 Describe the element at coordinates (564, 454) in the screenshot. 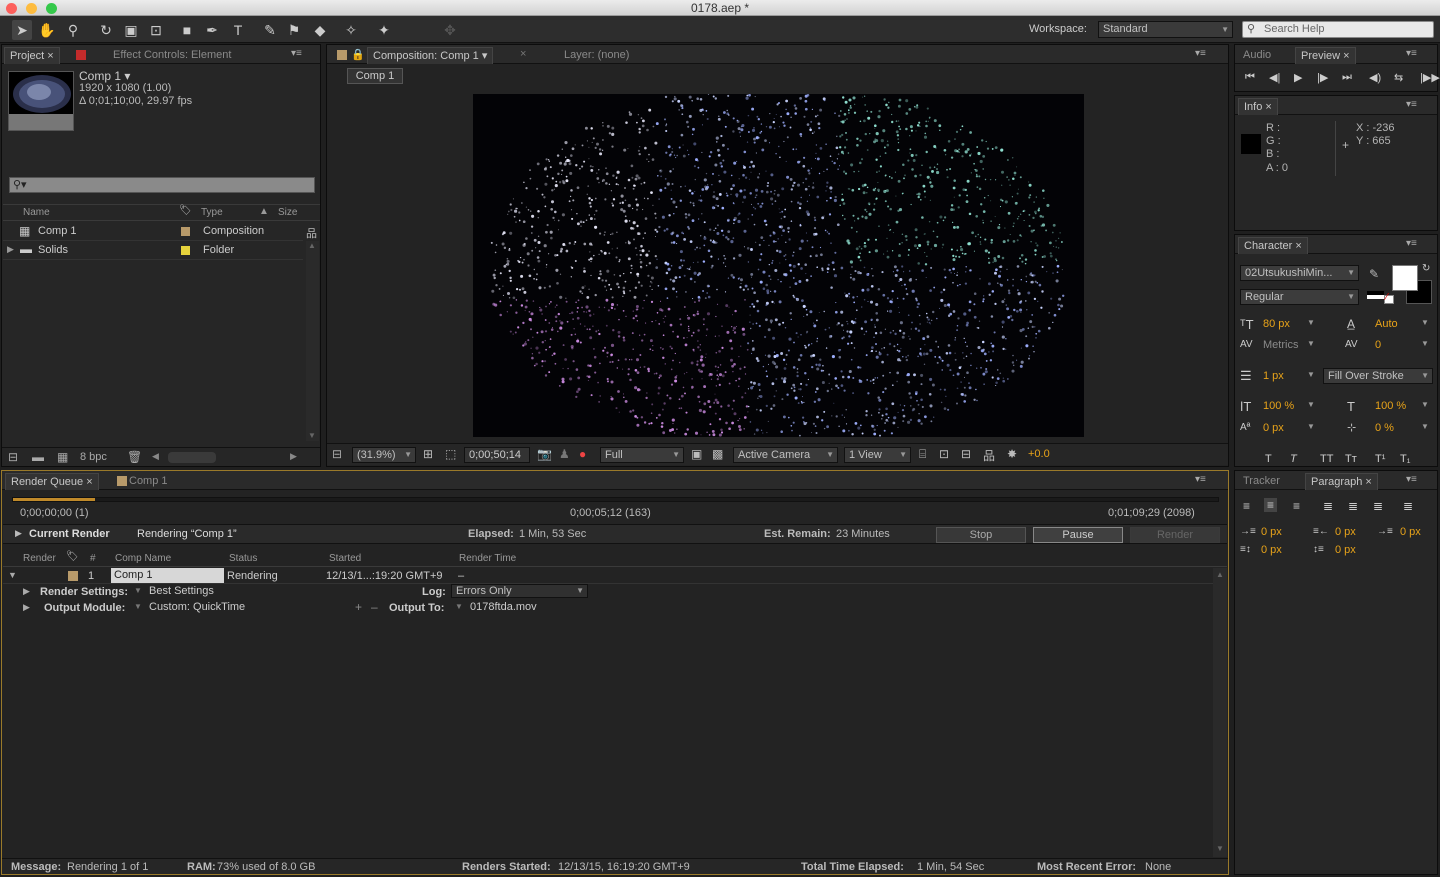

I see `show-snapshot-icon: ♟` at that location.